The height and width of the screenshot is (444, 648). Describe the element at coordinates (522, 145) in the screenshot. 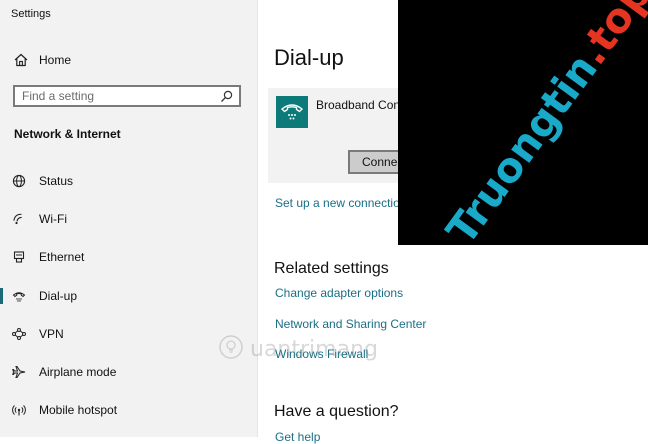

I see `watermark-text-part1: Truongtin` at that location.